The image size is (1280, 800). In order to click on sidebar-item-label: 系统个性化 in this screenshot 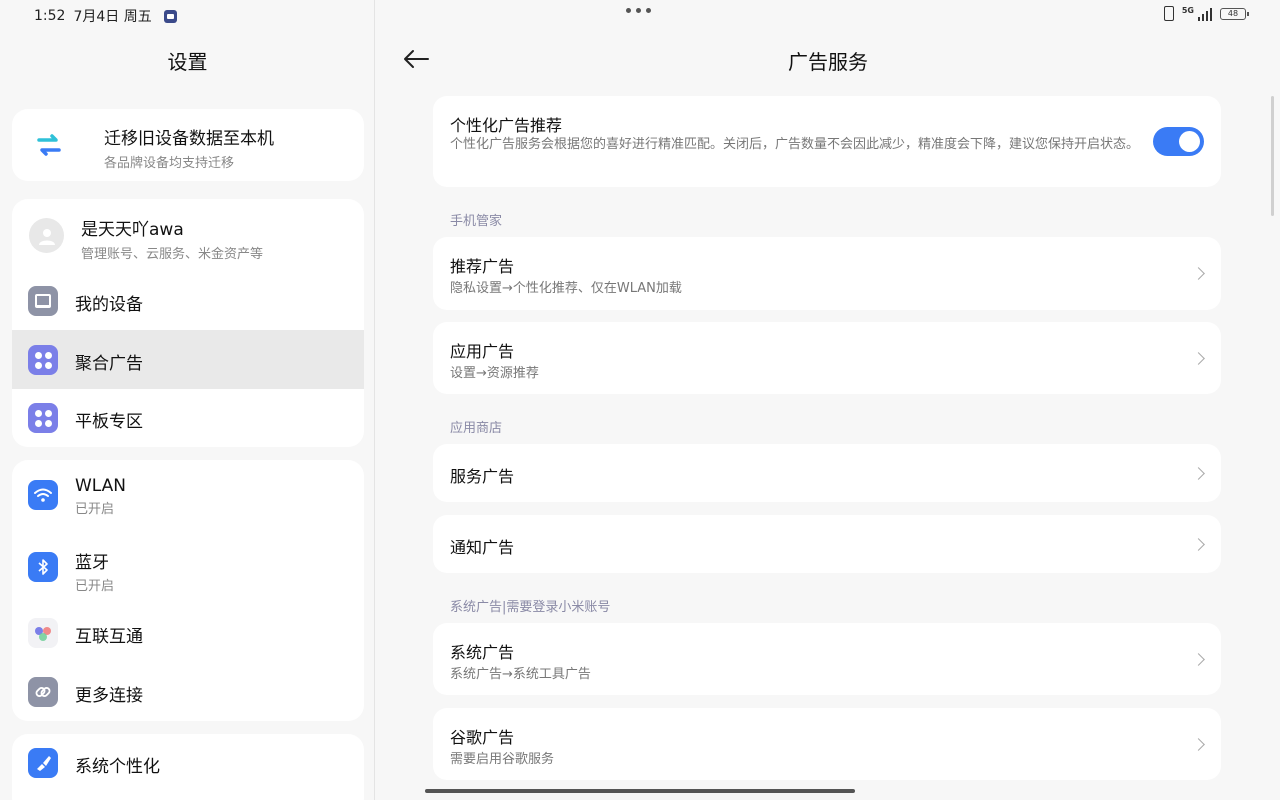, I will do `click(117, 767)`.